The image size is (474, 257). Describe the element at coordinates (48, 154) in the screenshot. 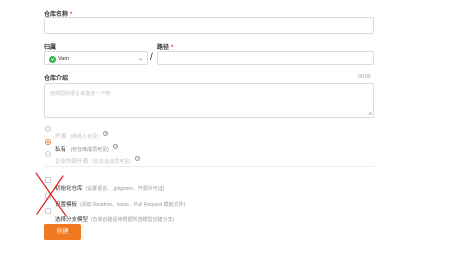

I see `visibility-radio-internal` at that location.